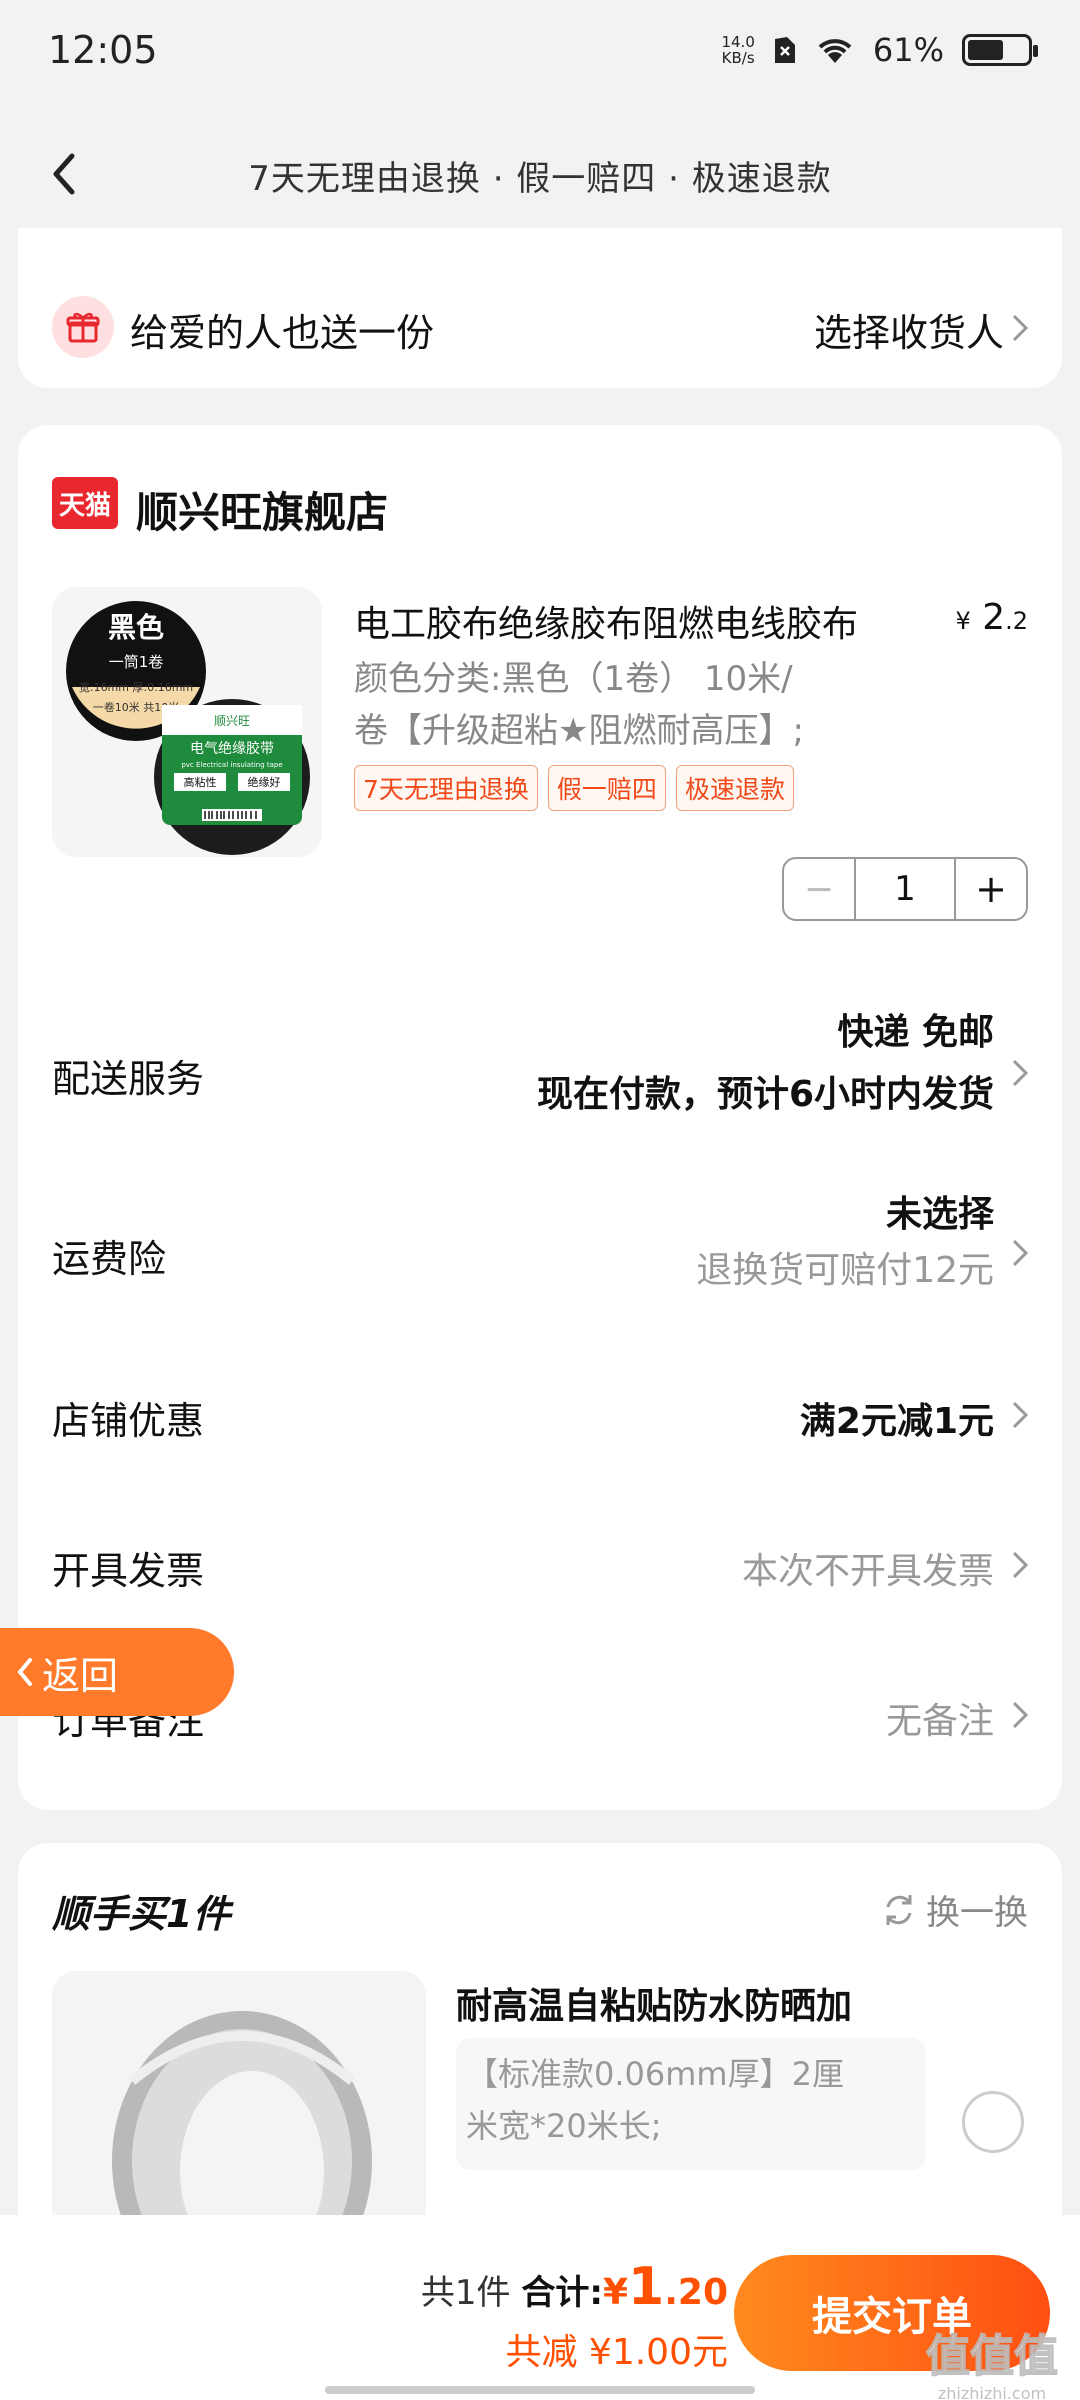 The height and width of the screenshot is (2400, 1080). I want to click on recommend-title: 顺手买1件, so click(141, 1914).